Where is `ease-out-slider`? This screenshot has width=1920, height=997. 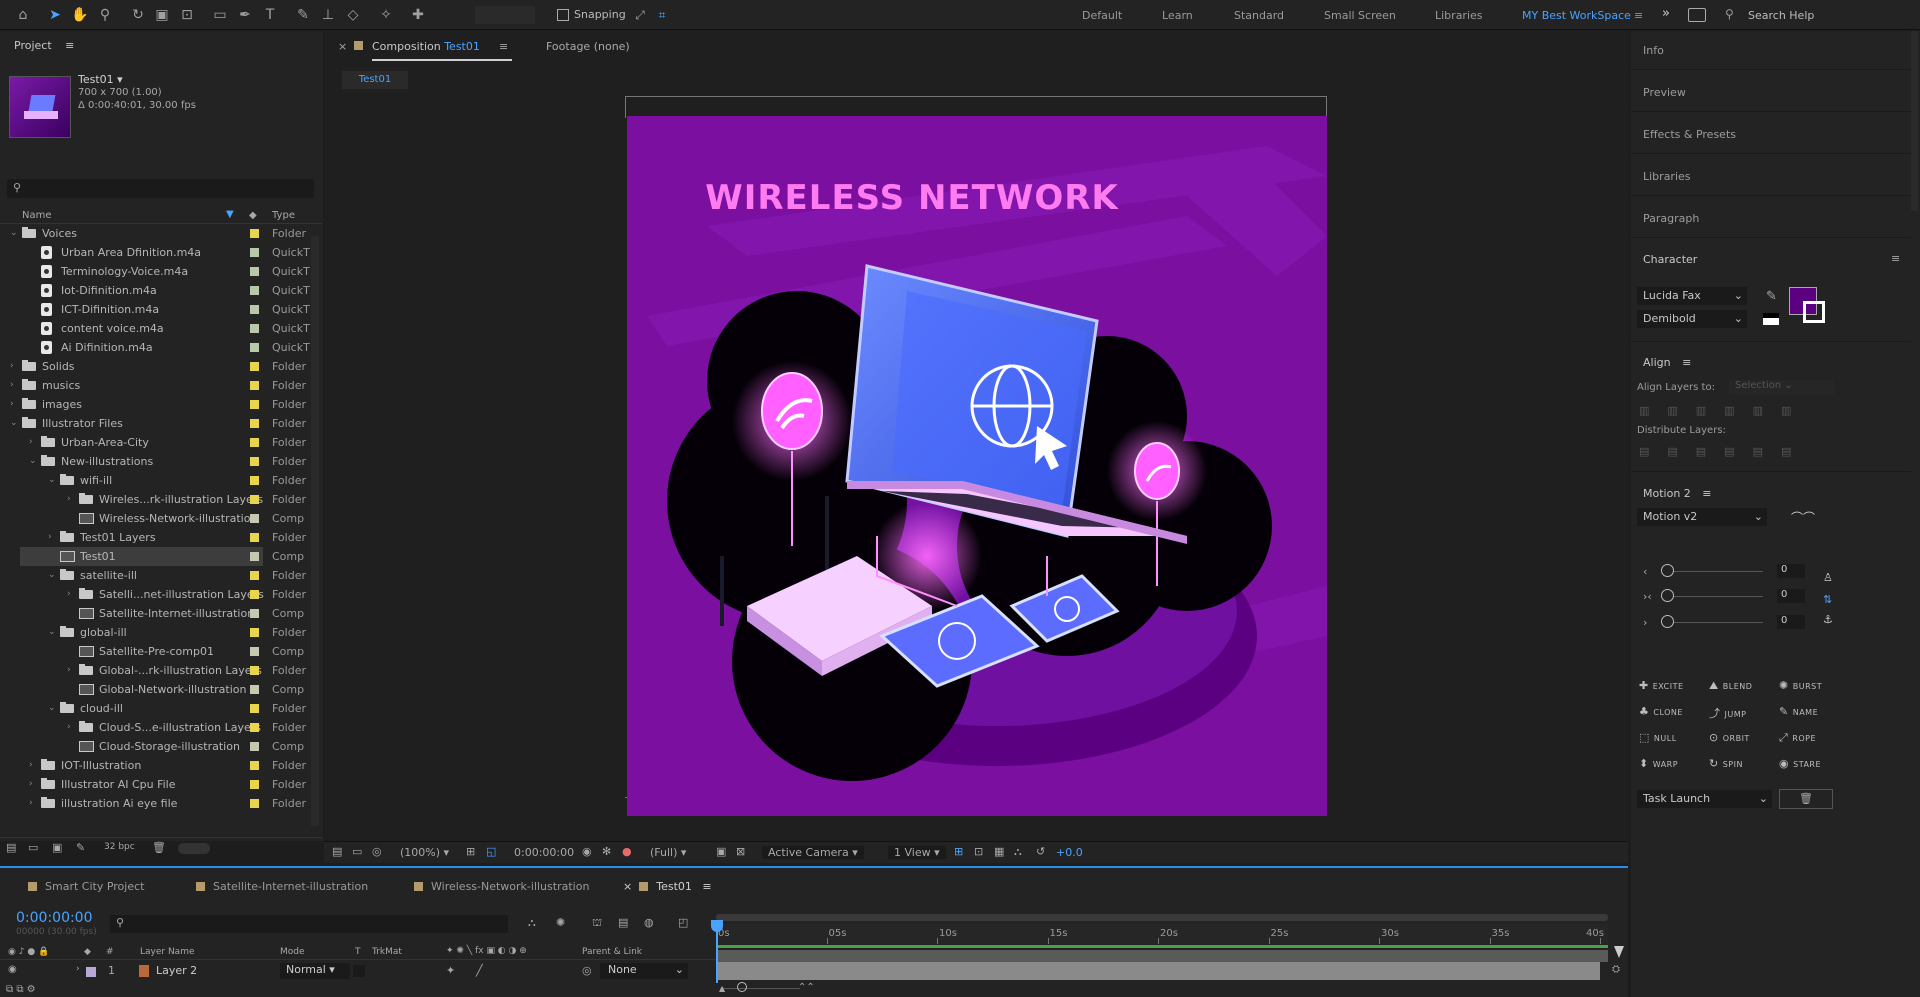 ease-out-slider is located at coordinates (1667, 621).